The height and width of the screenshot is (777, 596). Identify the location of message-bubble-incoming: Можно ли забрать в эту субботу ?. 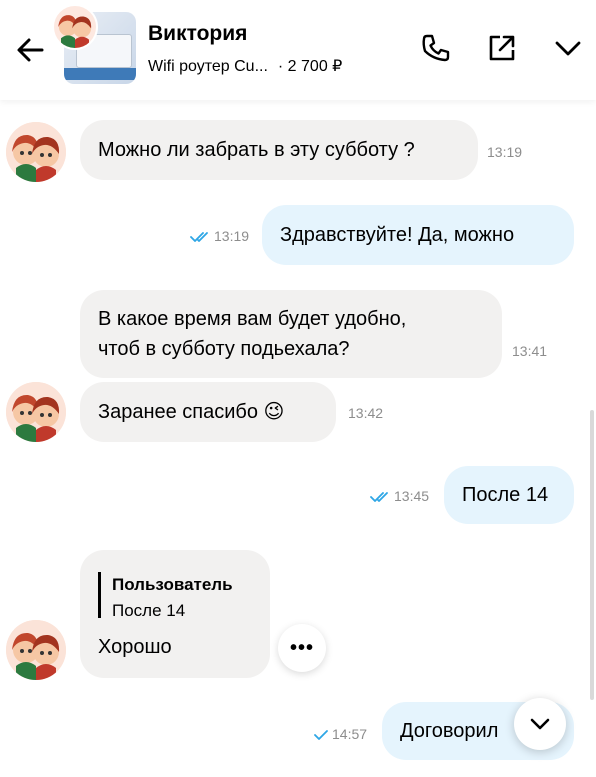
(279, 150).